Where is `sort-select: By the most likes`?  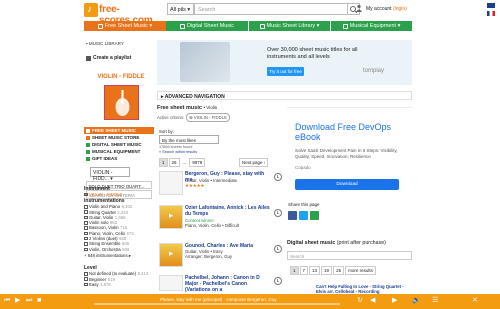
sort-select: By the most likes is located at coordinates (189, 139).